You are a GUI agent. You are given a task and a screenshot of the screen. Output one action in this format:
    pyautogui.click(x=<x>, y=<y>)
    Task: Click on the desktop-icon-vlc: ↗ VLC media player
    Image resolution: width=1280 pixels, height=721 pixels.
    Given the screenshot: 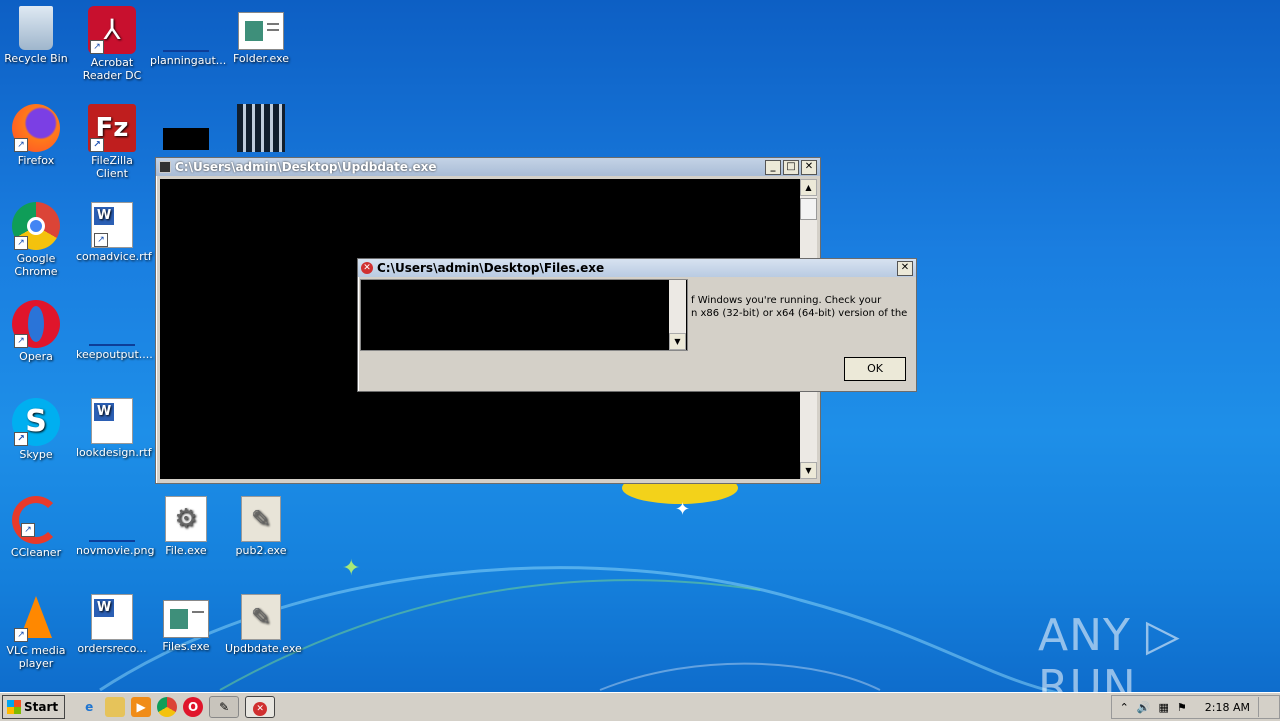 What is the action you would take?
    pyautogui.click(x=36, y=632)
    